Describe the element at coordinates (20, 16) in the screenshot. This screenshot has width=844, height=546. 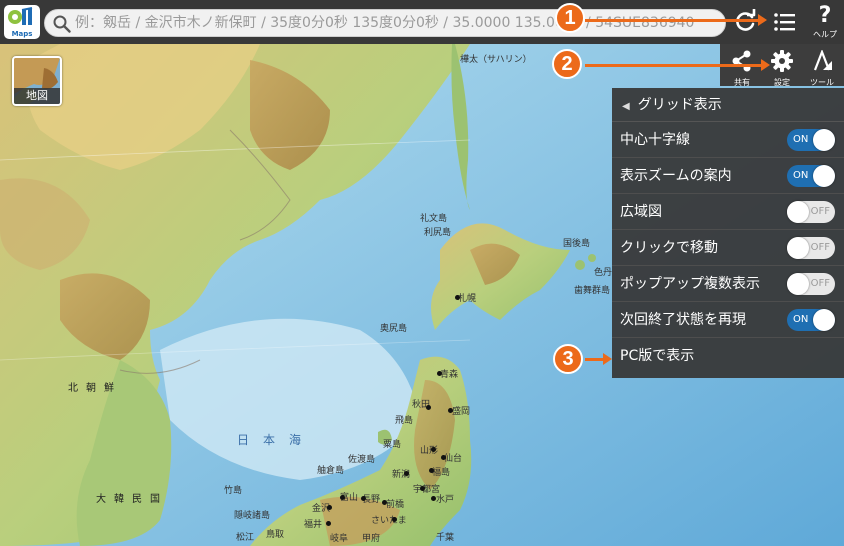
I see `maps-logo-icon` at that location.